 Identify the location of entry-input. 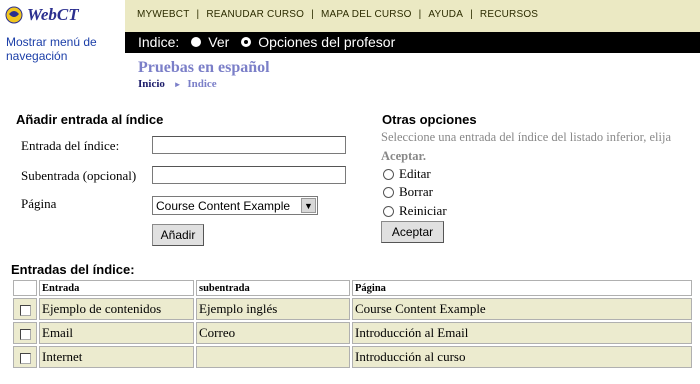
(249, 145).